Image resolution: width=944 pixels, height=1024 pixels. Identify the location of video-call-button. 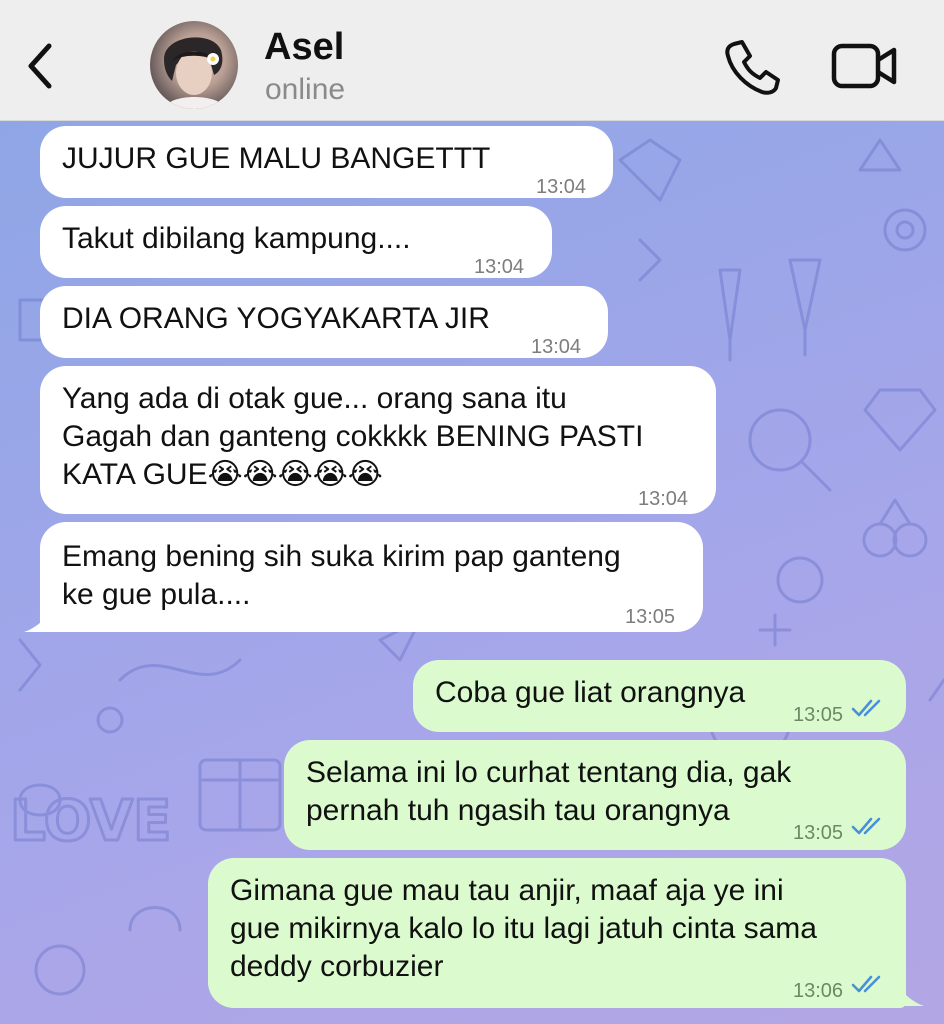
(865, 66).